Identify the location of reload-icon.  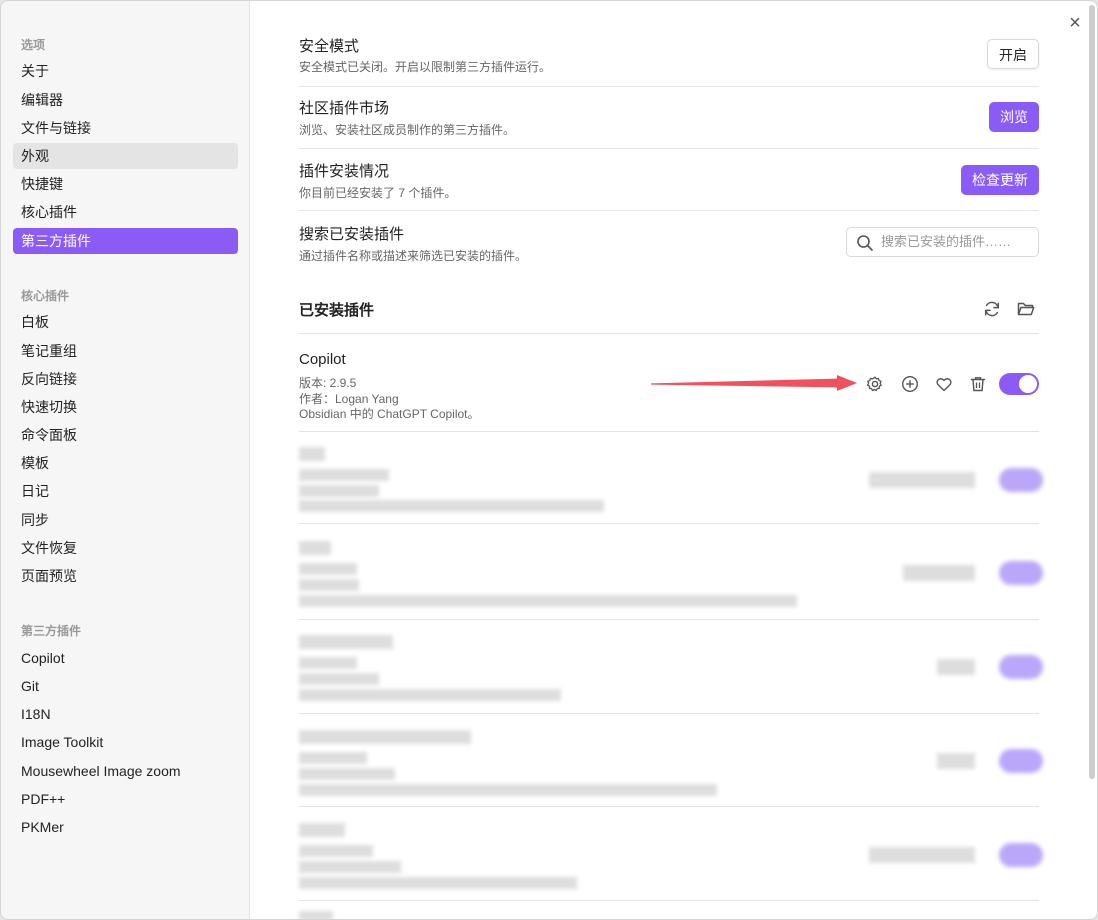
(992, 309).